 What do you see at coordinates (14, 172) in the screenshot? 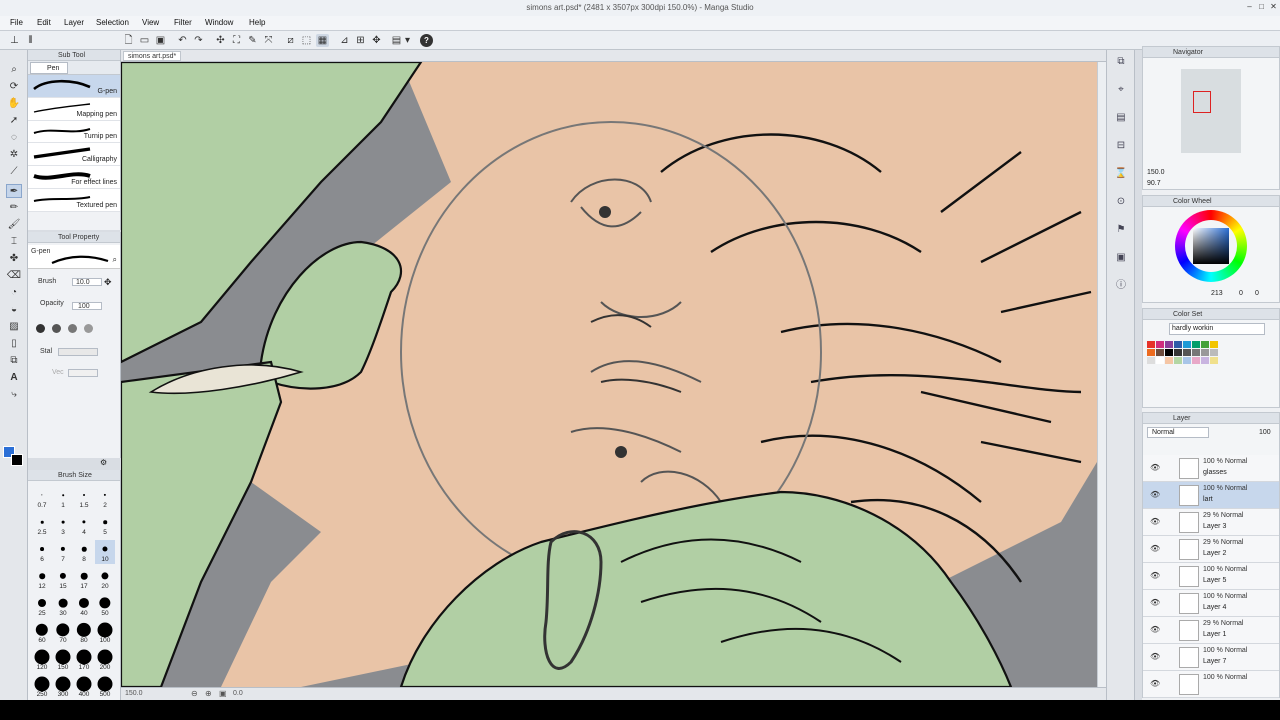
I see `eyedropper-tool-icon: ⟋` at bounding box center [14, 172].